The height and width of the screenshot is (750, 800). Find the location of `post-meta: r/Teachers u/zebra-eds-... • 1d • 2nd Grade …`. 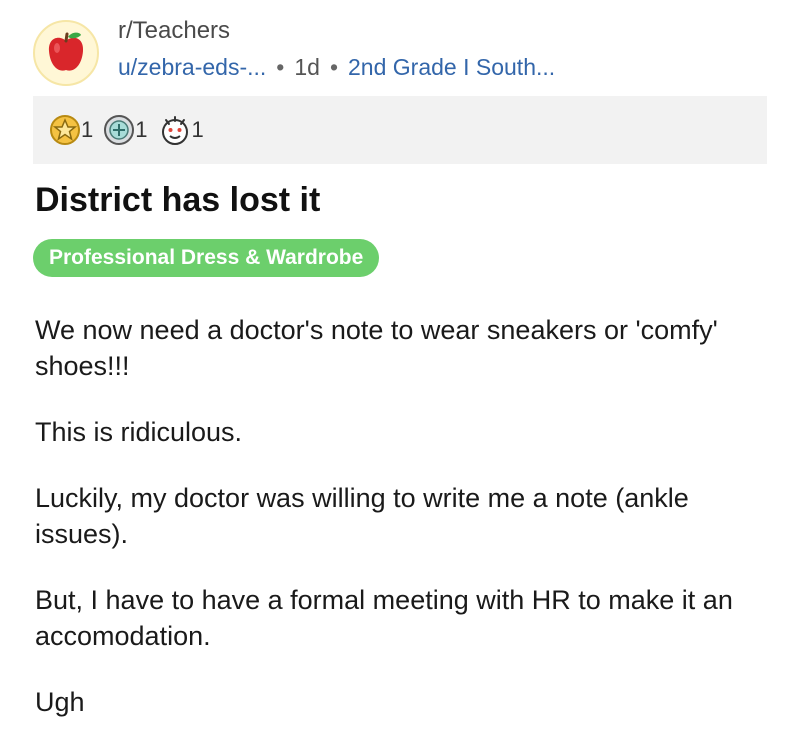

post-meta: r/Teachers u/zebra-eds-... • 1d • 2nd Grade … is located at coordinates (336, 49).